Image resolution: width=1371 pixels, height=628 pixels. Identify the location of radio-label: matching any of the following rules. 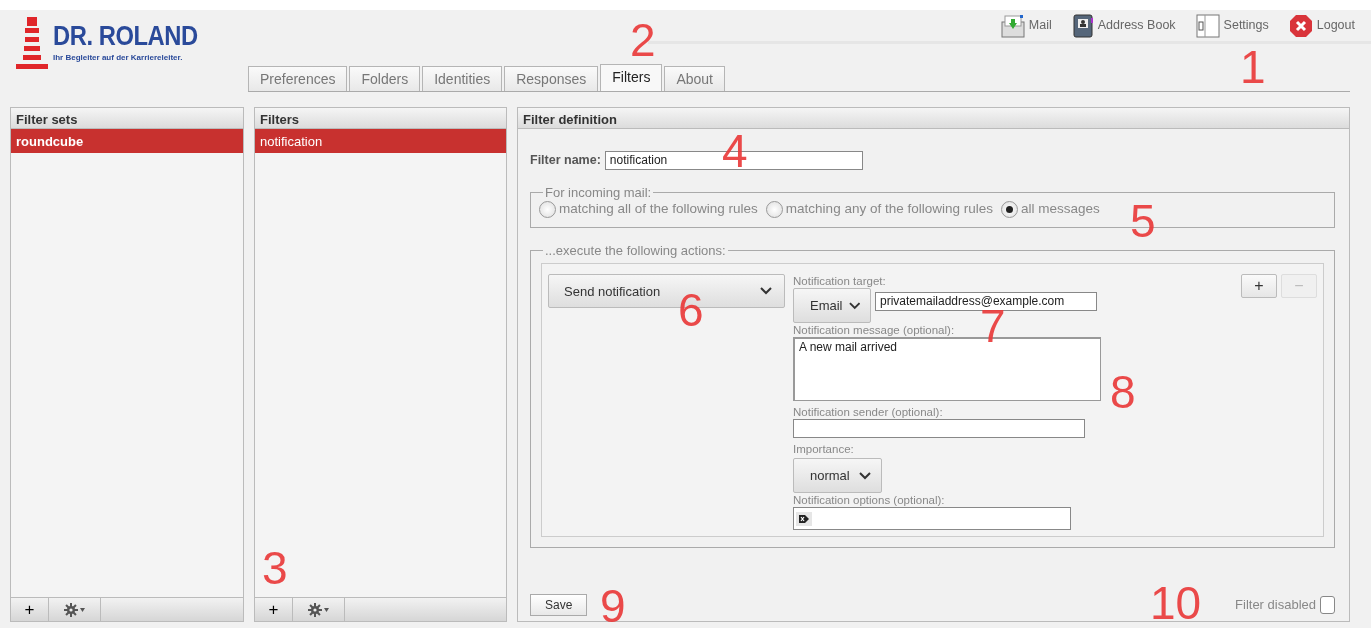
(889, 209).